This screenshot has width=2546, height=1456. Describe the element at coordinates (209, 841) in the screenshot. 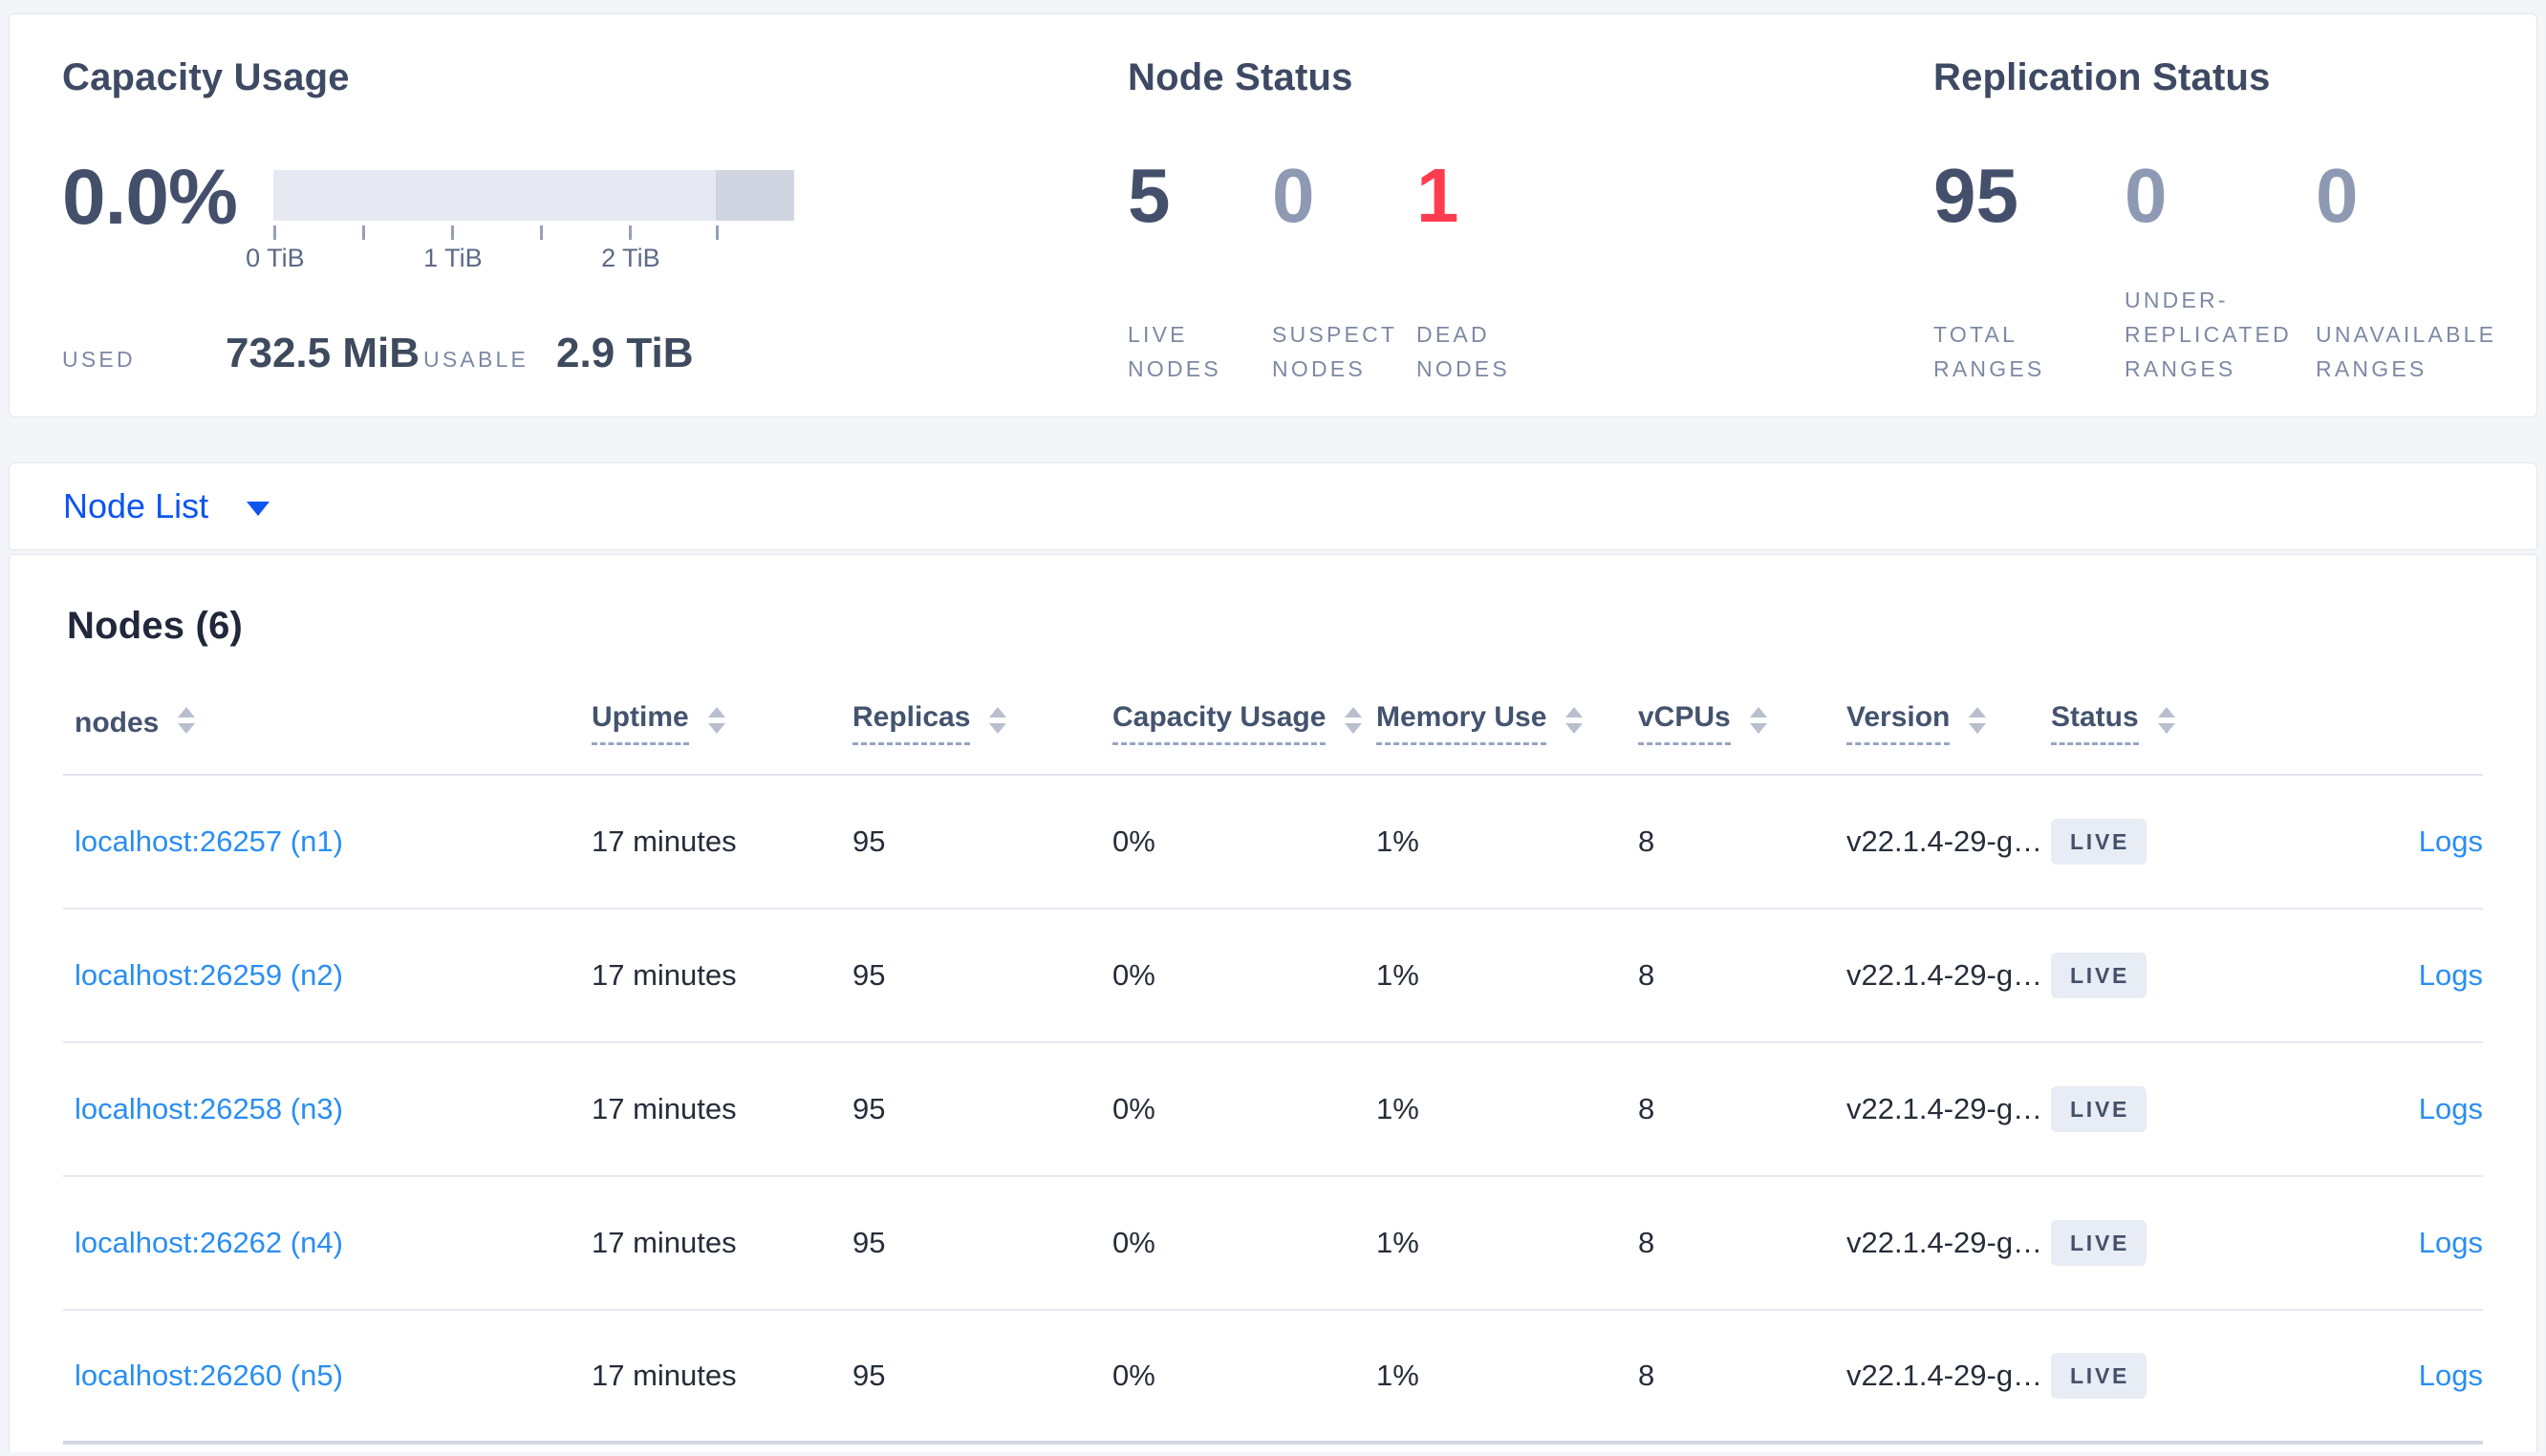

I see `node-link: localhost:26257 (n1)` at that location.